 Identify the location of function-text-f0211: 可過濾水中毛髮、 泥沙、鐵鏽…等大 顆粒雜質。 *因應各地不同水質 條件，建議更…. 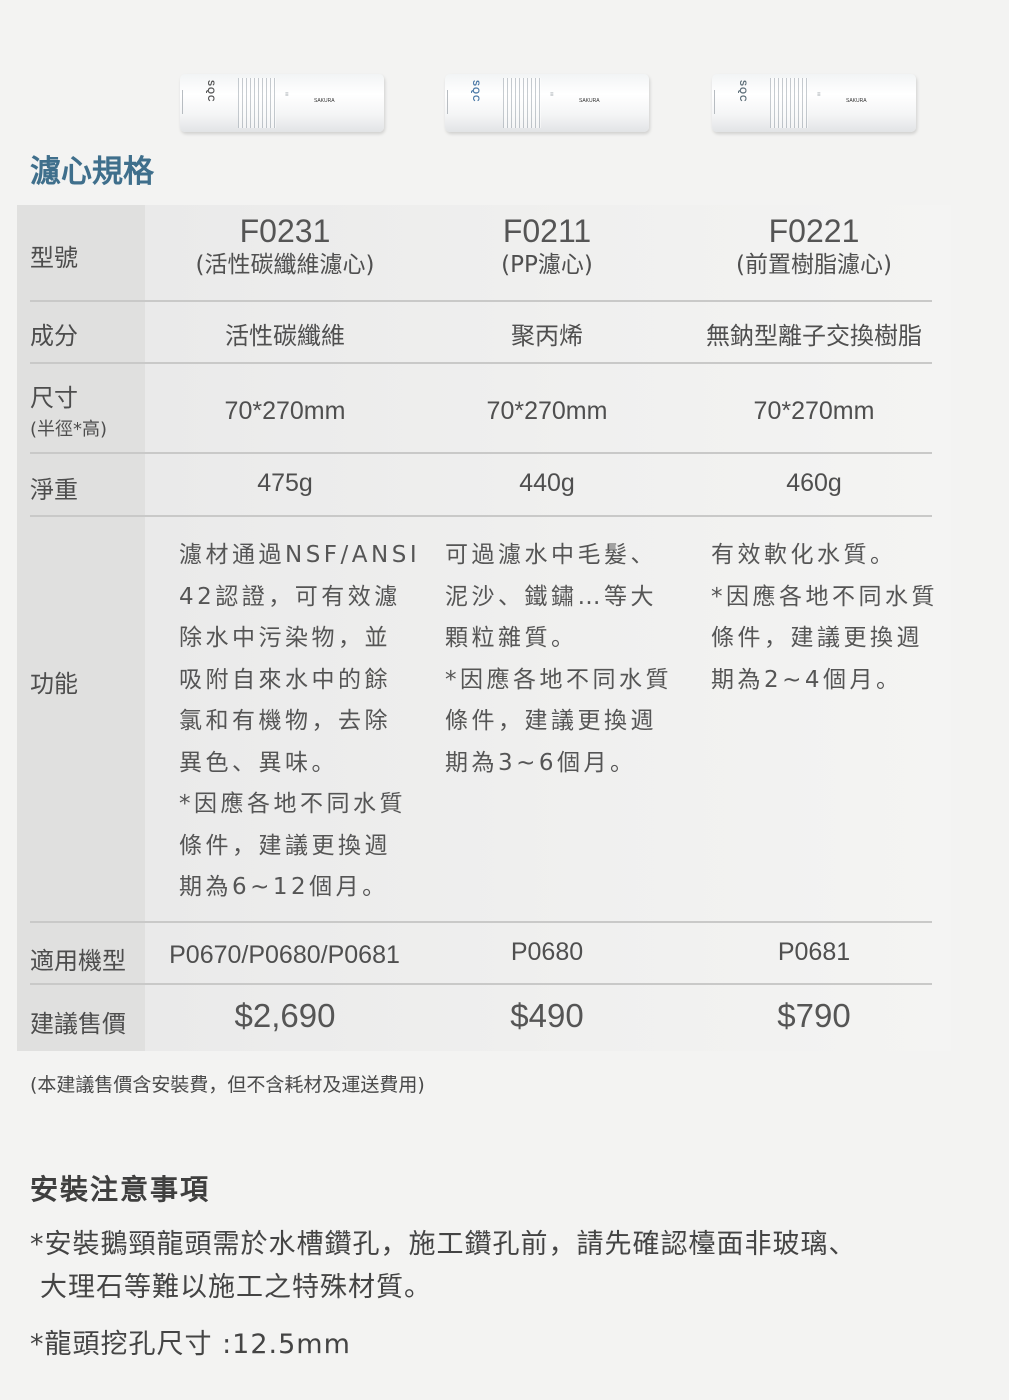
(558, 659).